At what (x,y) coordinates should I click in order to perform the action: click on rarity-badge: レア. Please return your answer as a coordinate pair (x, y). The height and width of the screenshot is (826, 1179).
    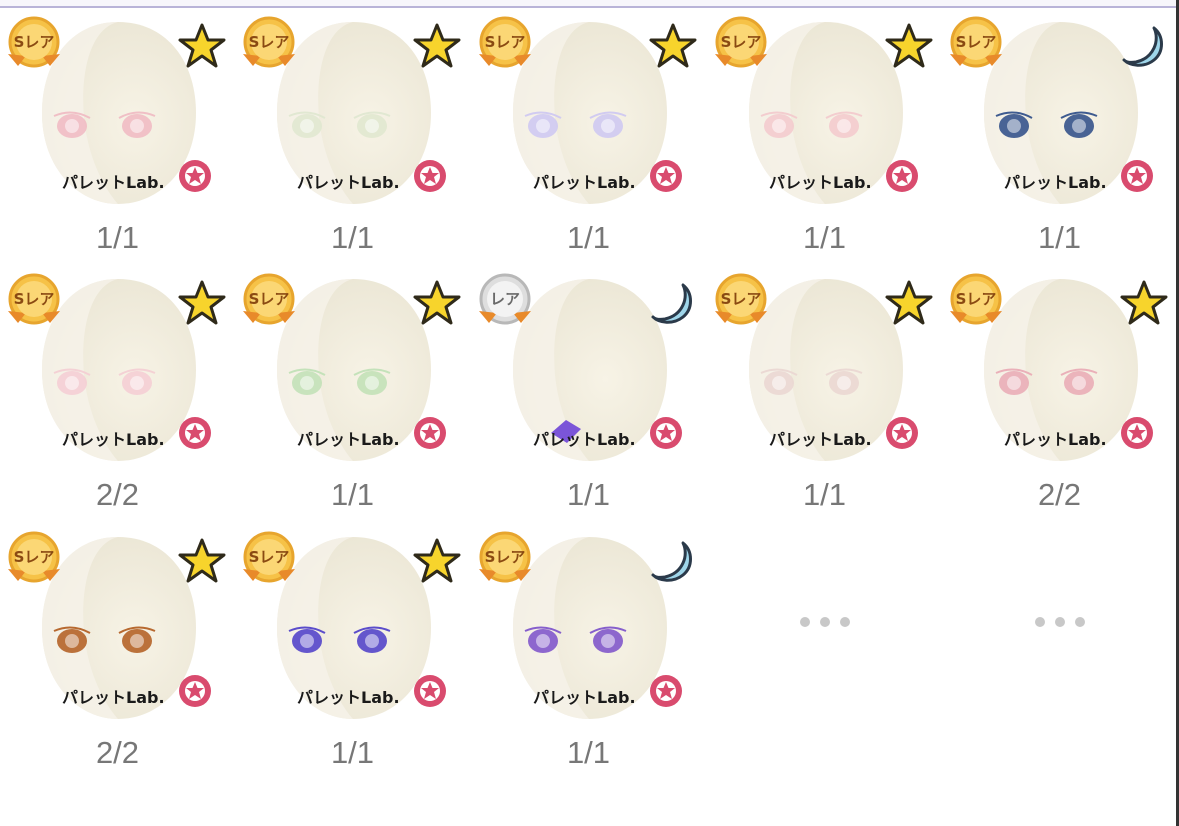
    Looking at the image, I should click on (505, 300).